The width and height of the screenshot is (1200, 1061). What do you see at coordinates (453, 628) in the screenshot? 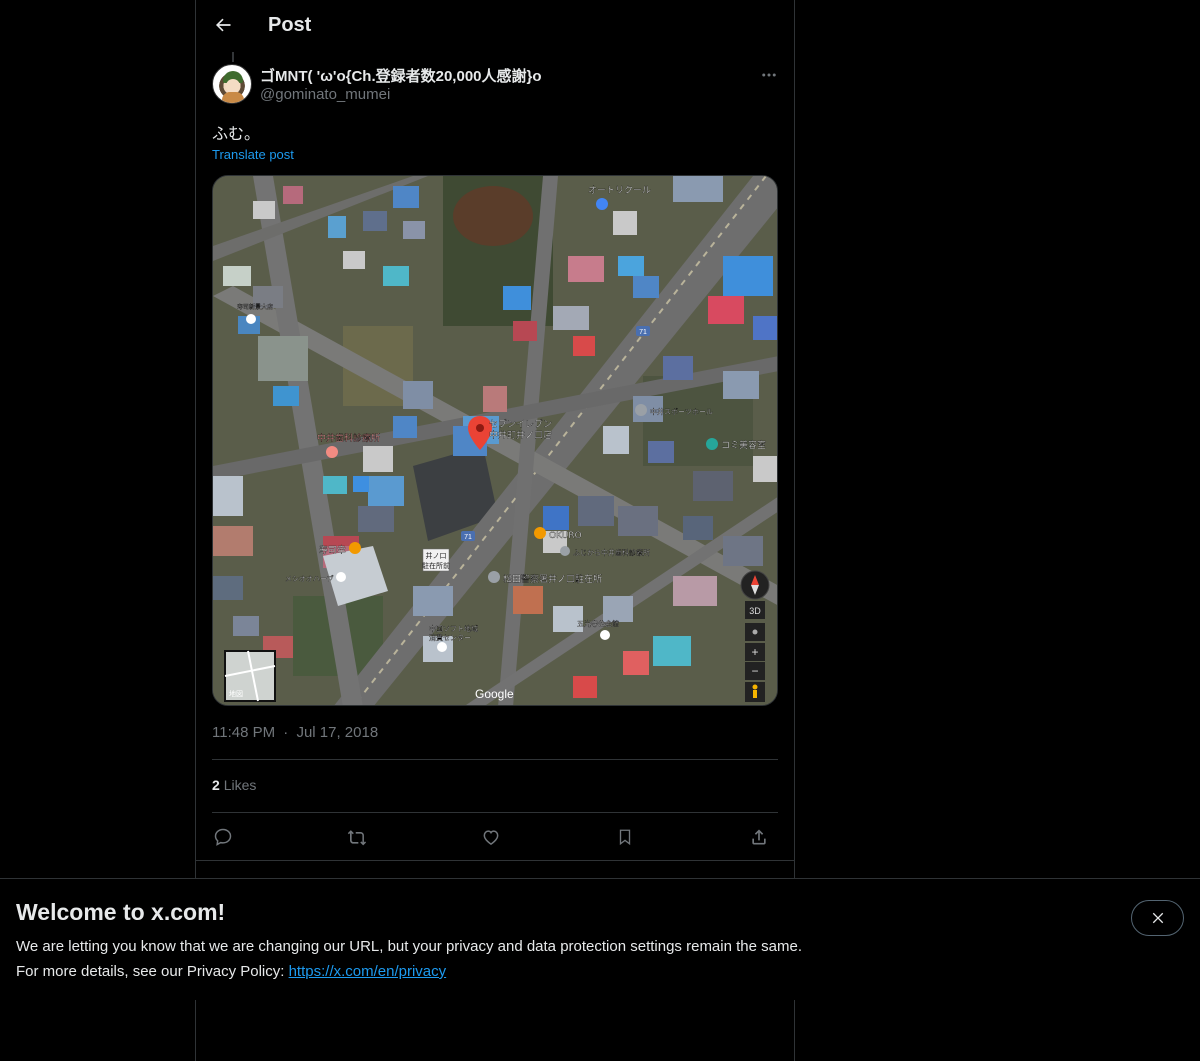
I see `map-label: 中国ソフト地域` at bounding box center [453, 628].